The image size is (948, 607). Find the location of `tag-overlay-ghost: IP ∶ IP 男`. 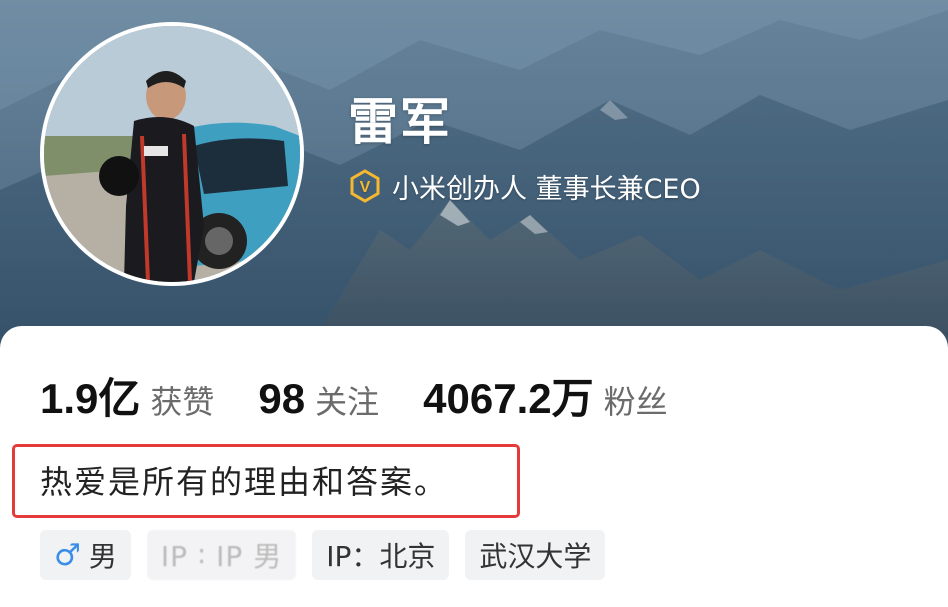

tag-overlay-ghost: IP ∶ IP 男 is located at coordinates (221, 555).